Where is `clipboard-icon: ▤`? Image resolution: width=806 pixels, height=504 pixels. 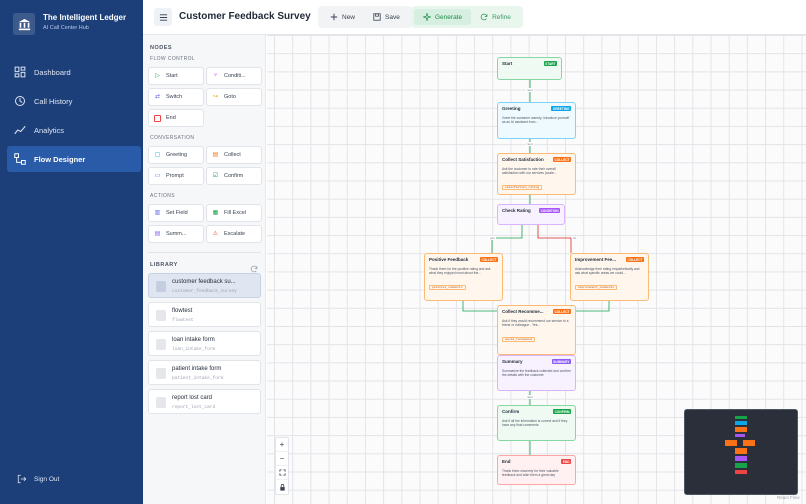 clipboard-icon: ▤ is located at coordinates (215, 154).